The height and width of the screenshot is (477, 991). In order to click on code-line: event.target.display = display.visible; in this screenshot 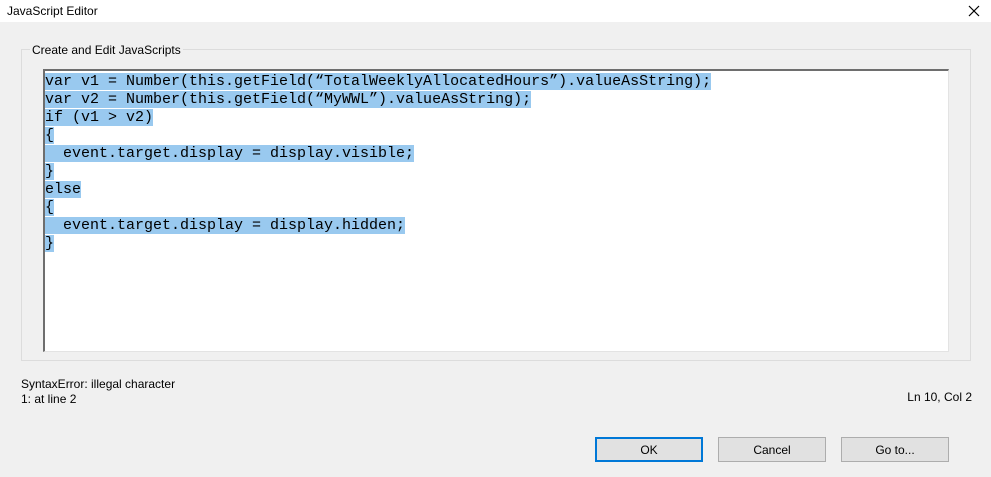, I will do `click(496, 154)`.